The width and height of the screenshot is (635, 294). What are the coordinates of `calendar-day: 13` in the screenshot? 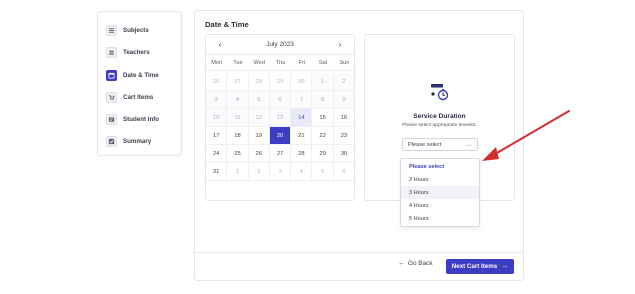 It's located at (280, 118).